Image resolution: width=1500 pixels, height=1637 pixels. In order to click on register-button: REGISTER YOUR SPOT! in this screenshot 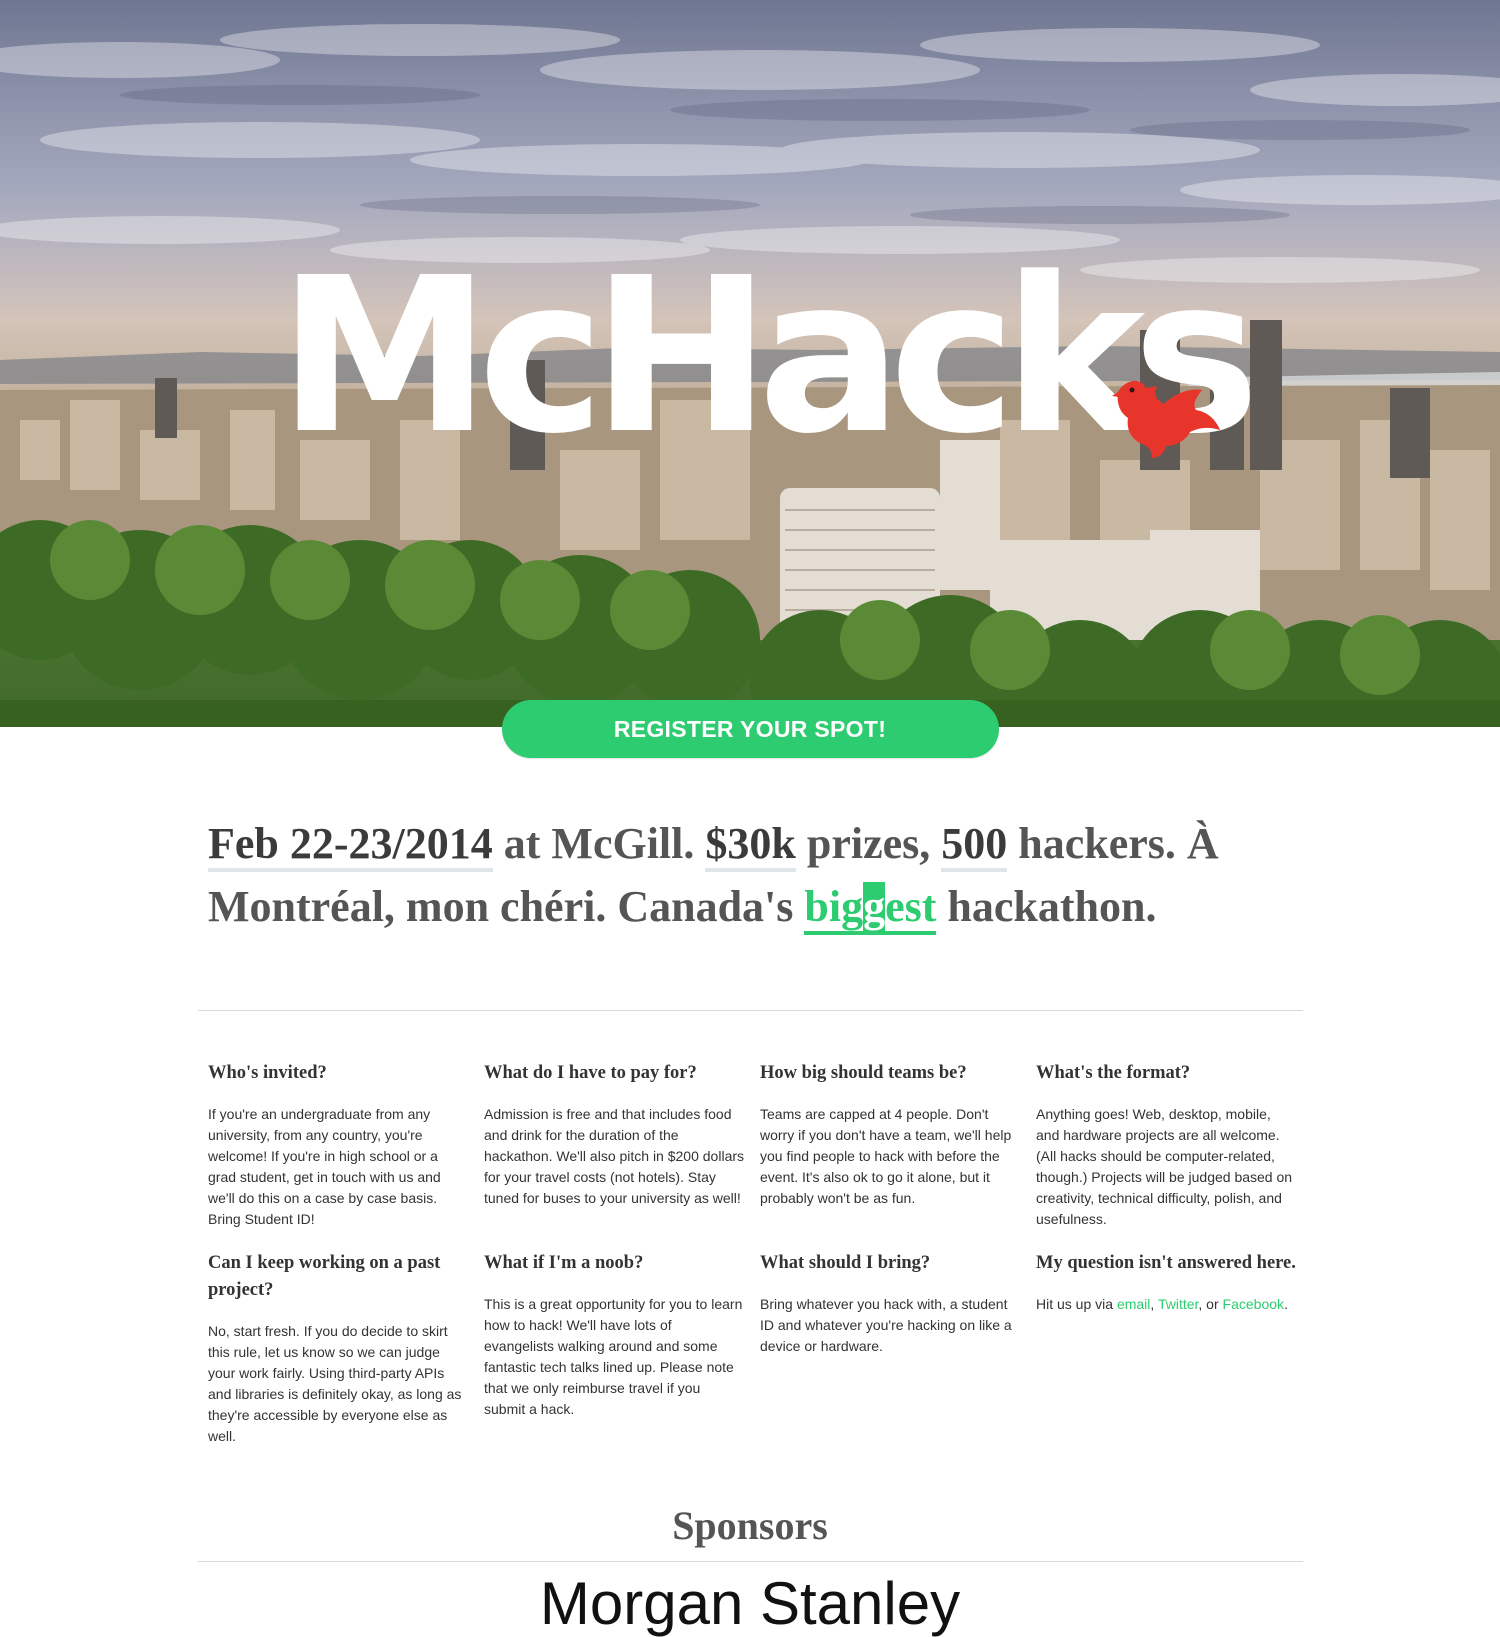, I will do `click(750, 729)`.